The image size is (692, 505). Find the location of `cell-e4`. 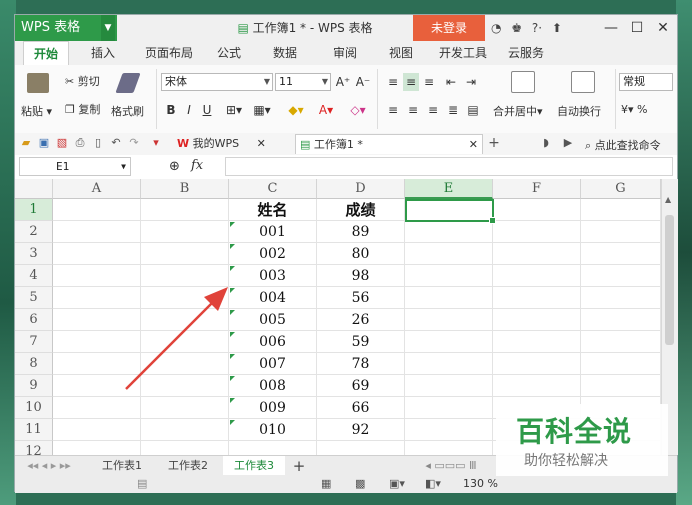

cell-e4 is located at coordinates (449, 276).